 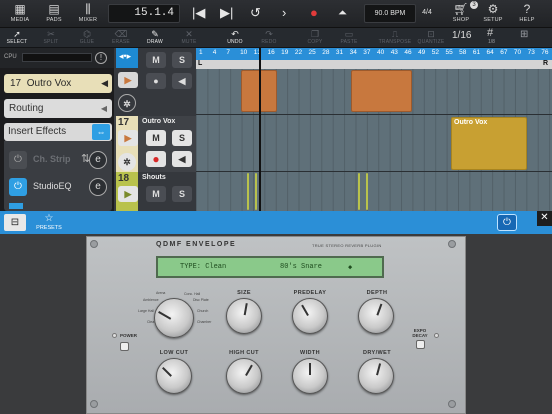 What do you see at coordinates (57, 58) in the screenshot?
I see `cpu-meter-row: CPU !` at bounding box center [57, 58].